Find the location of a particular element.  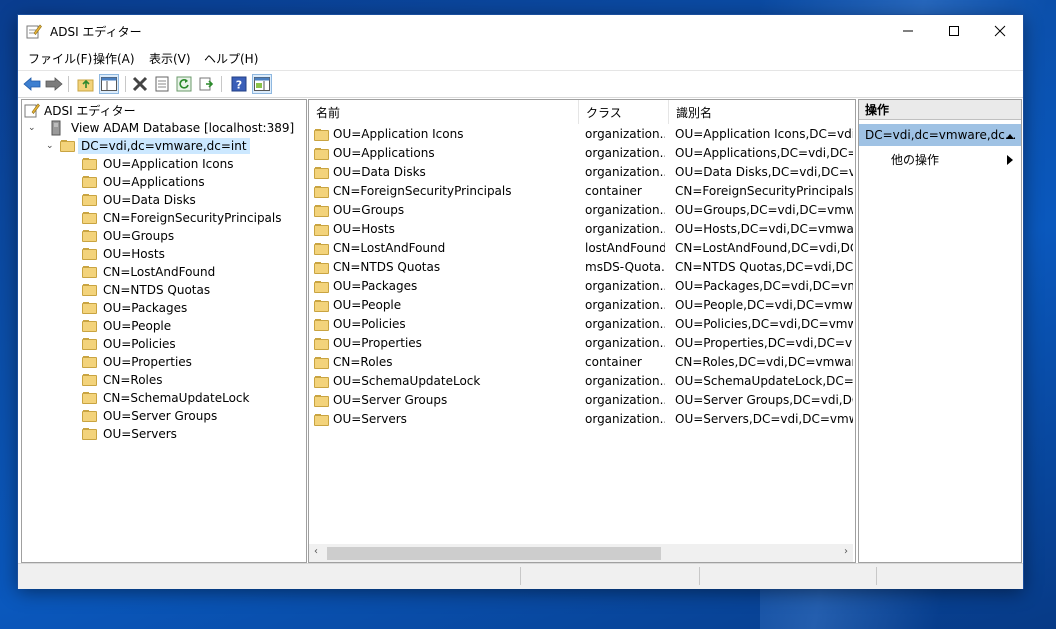

tree-item: CN=ForeignSecurityPrincipals is located at coordinates (182, 218).